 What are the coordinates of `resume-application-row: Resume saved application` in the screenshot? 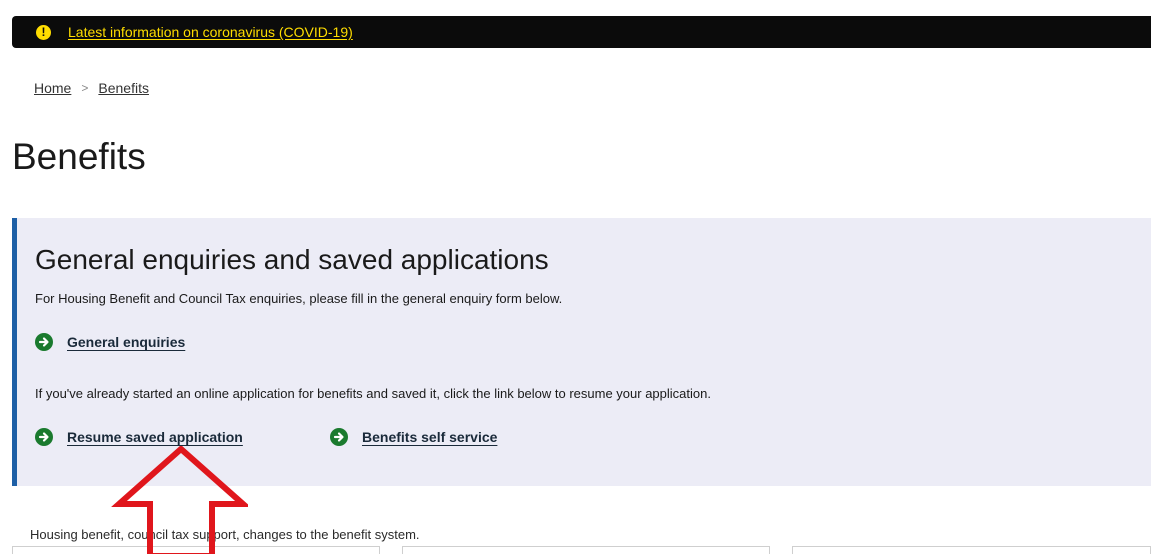 It's located at (139, 437).